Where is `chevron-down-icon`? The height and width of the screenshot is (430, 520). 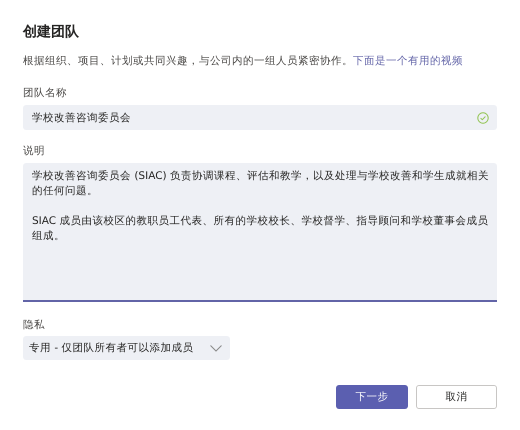
chevron-down-icon is located at coordinates (216, 348).